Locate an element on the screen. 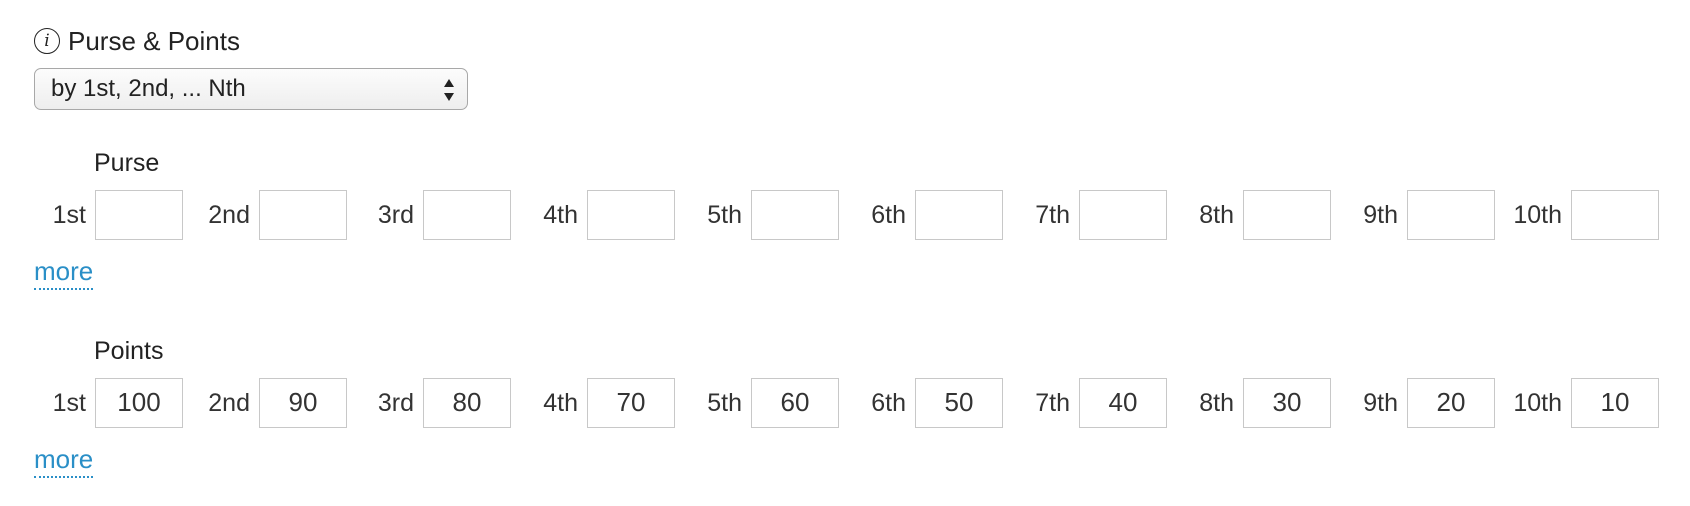 The height and width of the screenshot is (506, 1690). points-place-8: 8th 30 is located at coordinates (1261, 403).